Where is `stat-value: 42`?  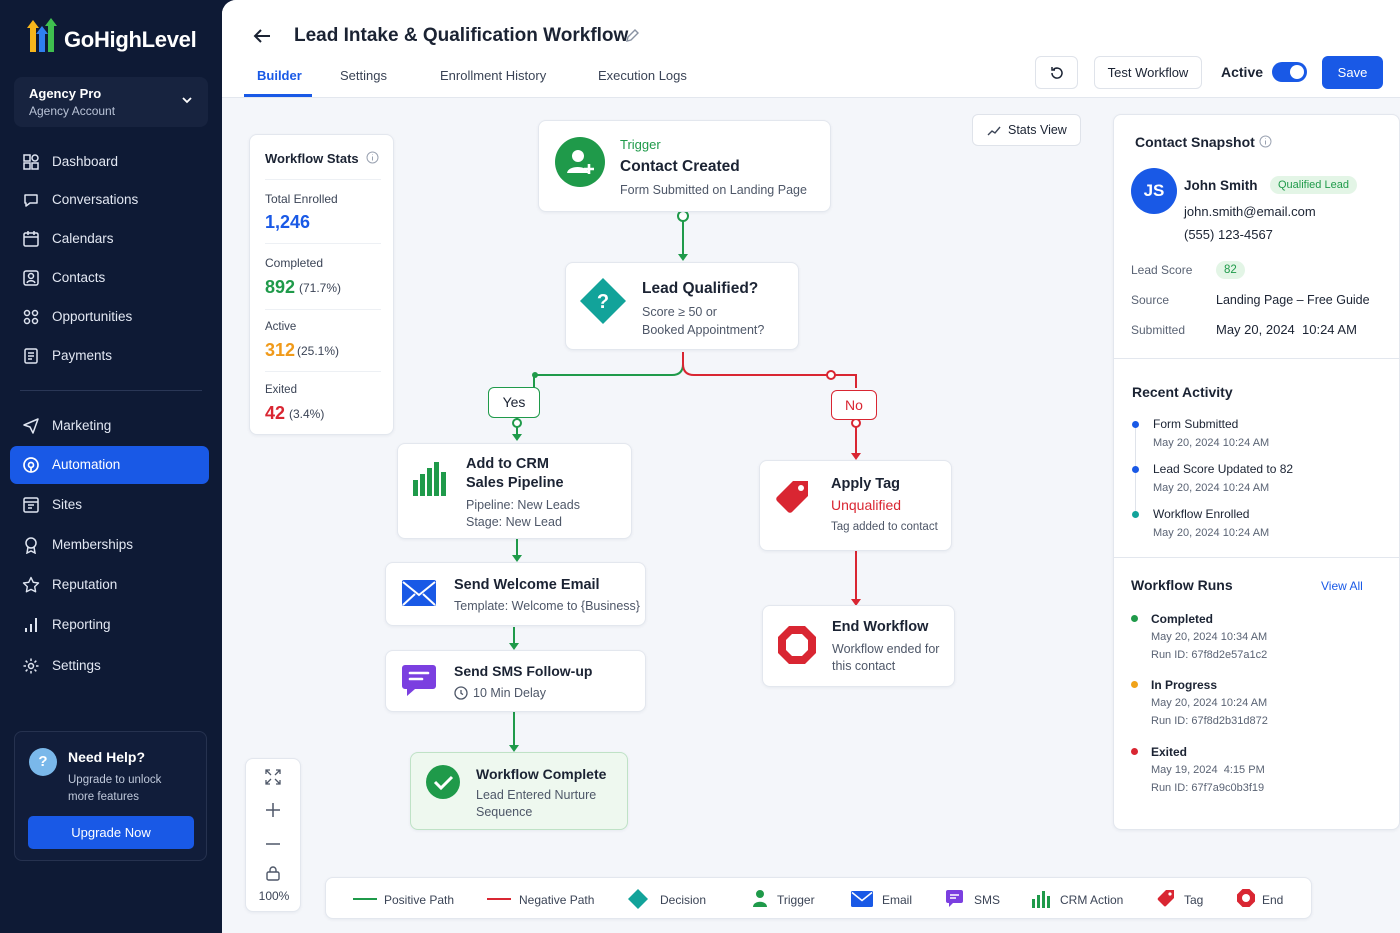 stat-value: 42 is located at coordinates (275, 413).